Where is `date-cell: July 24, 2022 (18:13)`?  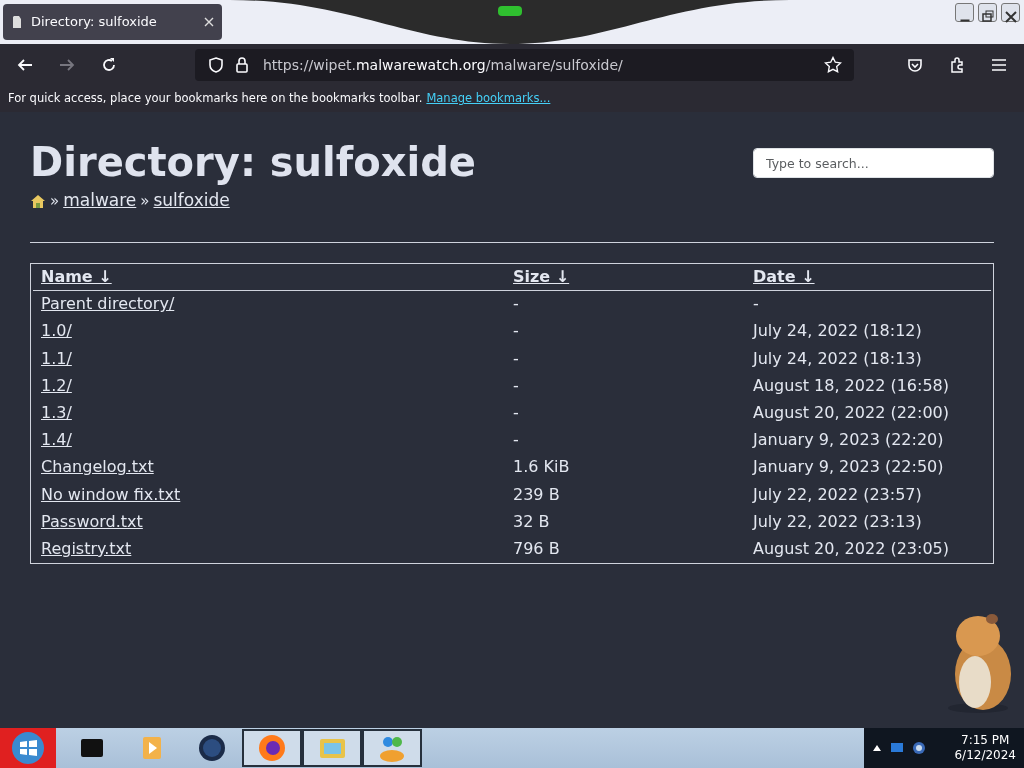 date-cell: July 24, 2022 (18:13) is located at coordinates (837, 358).